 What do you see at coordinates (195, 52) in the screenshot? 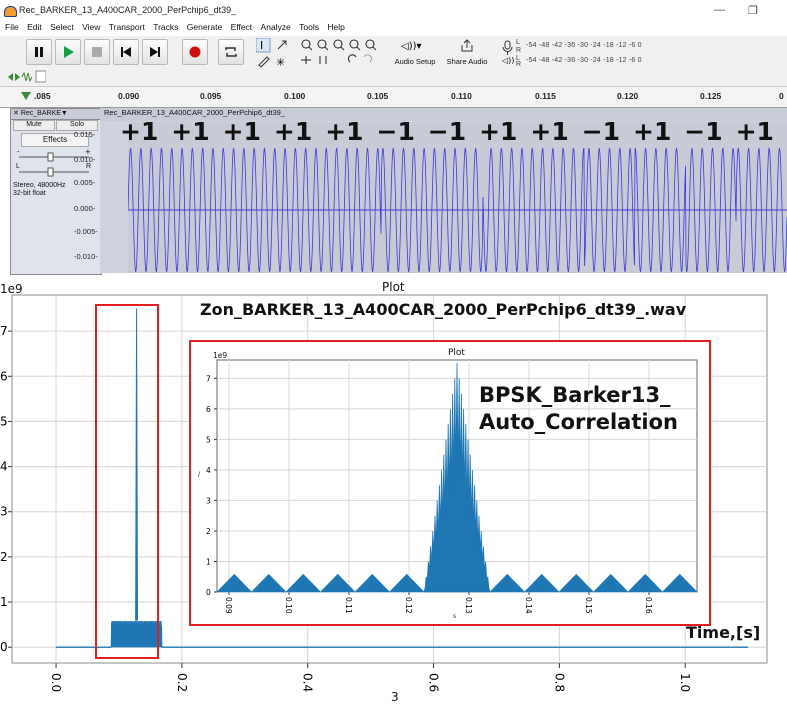
I see `record-button` at bounding box center [195, 52].